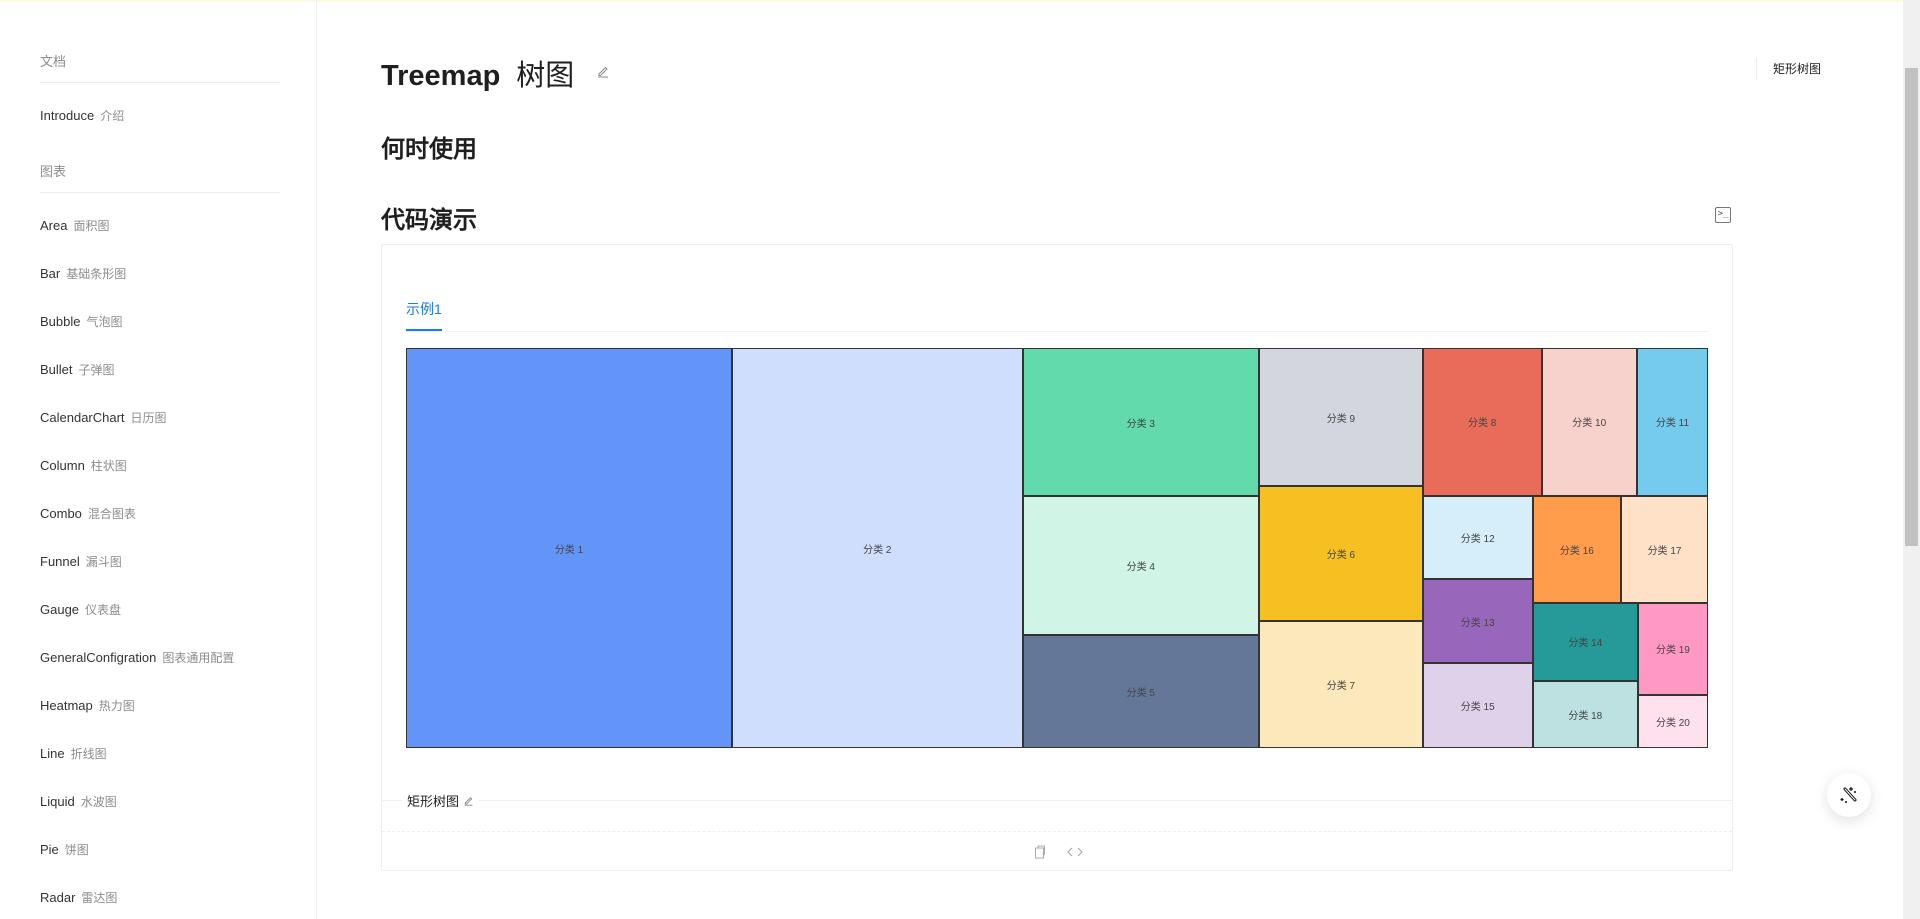  Describe the element at coordinates (111, 514) in the screenshot. I see `sidebar-item-sublabel: 混合图表` at that location.